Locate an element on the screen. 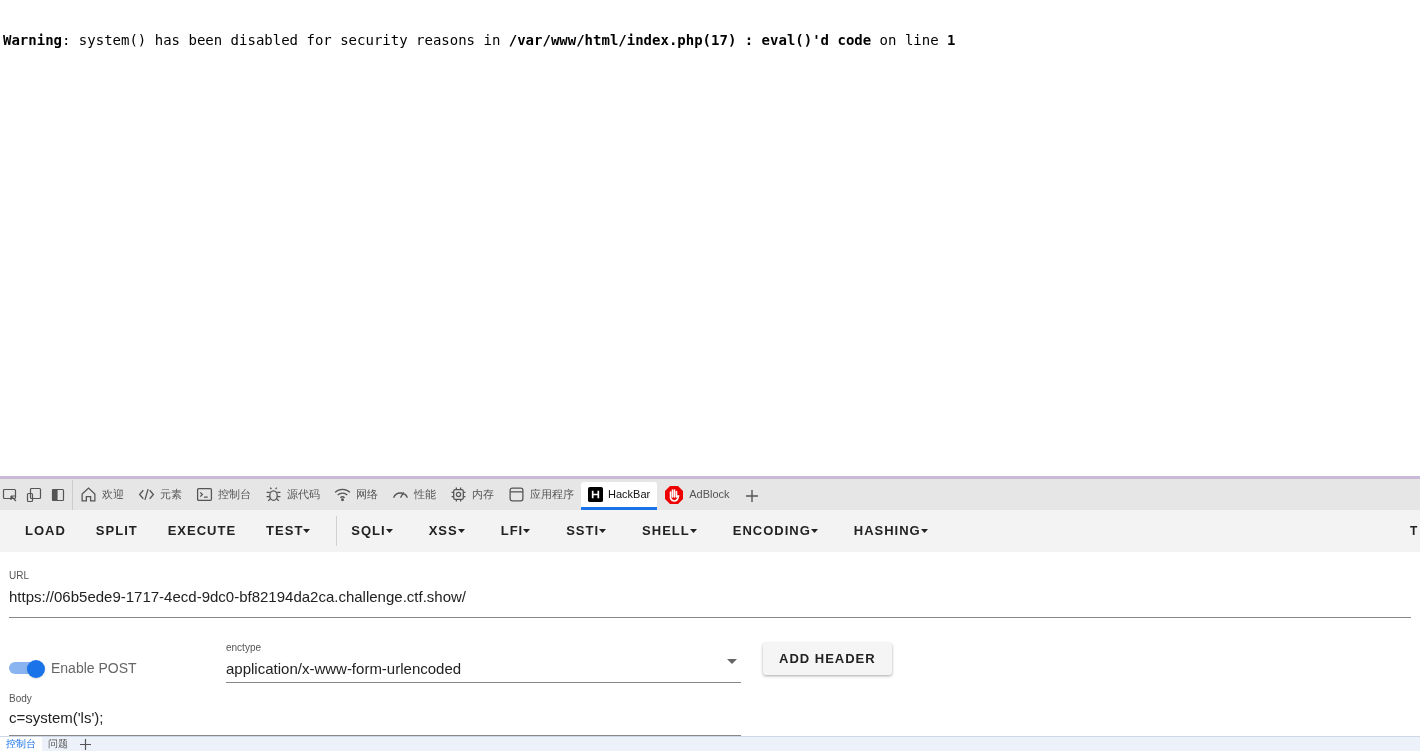 This screenshot has width=1420, height=751. toolbar-button: LOAD is located at coordinates (45, 531).